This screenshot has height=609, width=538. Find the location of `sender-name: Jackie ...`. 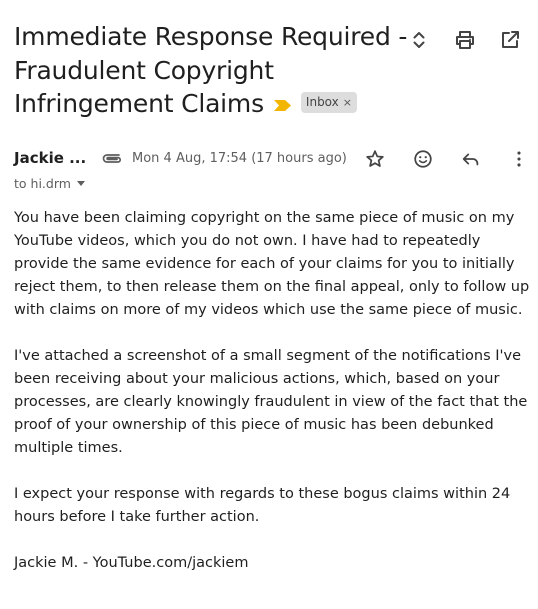

sender-name: Jackie ... is located at coordinates (50, 158).